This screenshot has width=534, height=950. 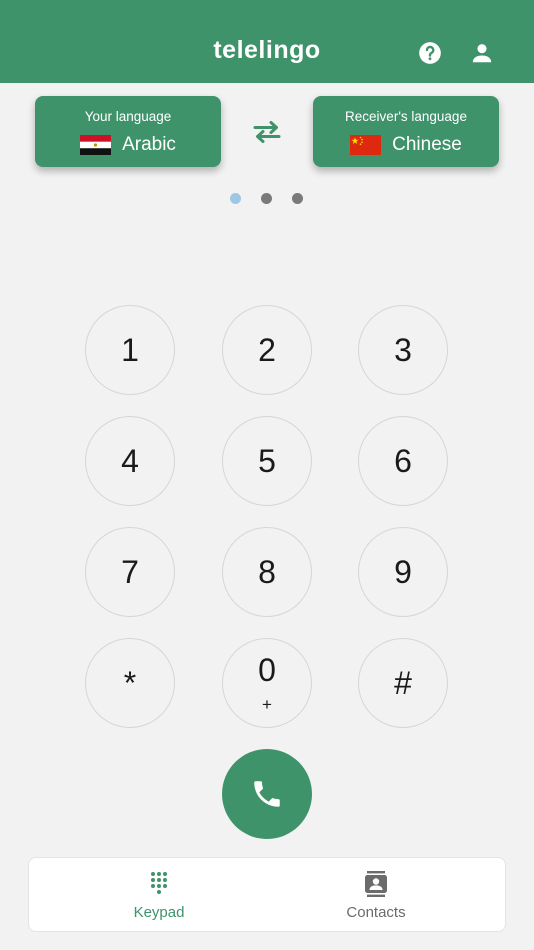 I want to click on key-4: 4, so click(x=130, y=461).